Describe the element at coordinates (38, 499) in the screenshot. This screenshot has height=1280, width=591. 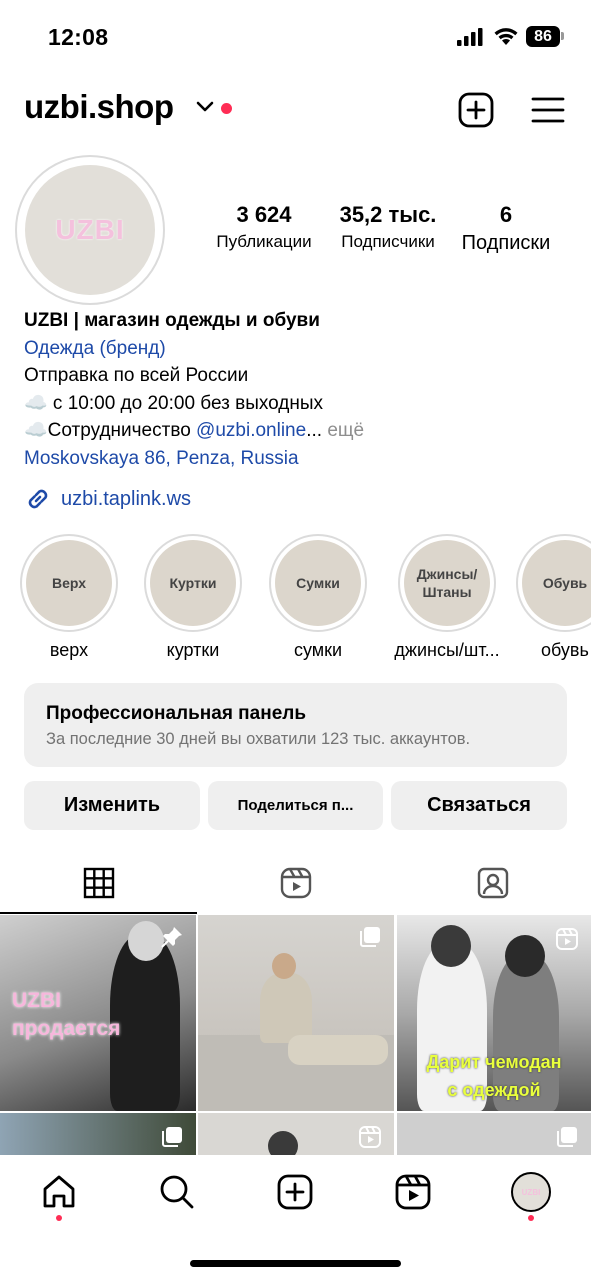
I see `link-icon` at that location.